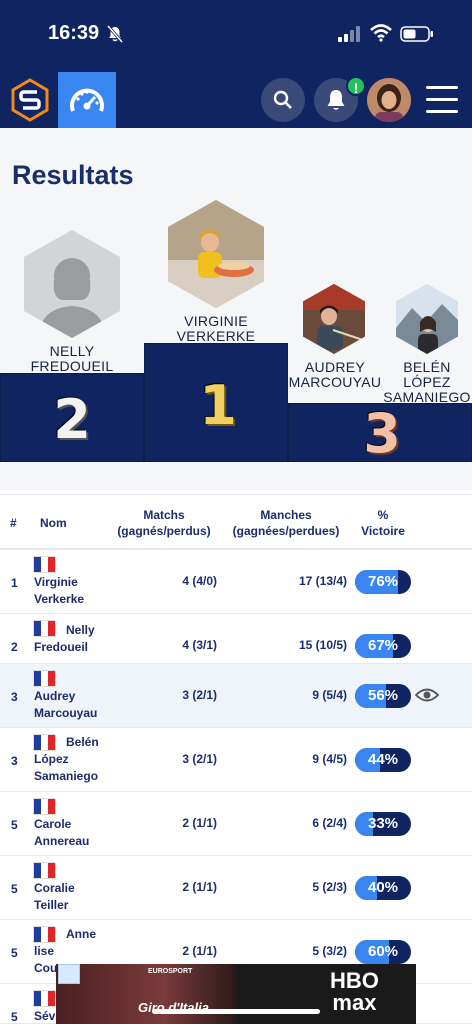 This screenshot has width=472, height=1024. Describe the element at coordinates (349, 34) in the screenshot. I see `signal-icon` at that location.